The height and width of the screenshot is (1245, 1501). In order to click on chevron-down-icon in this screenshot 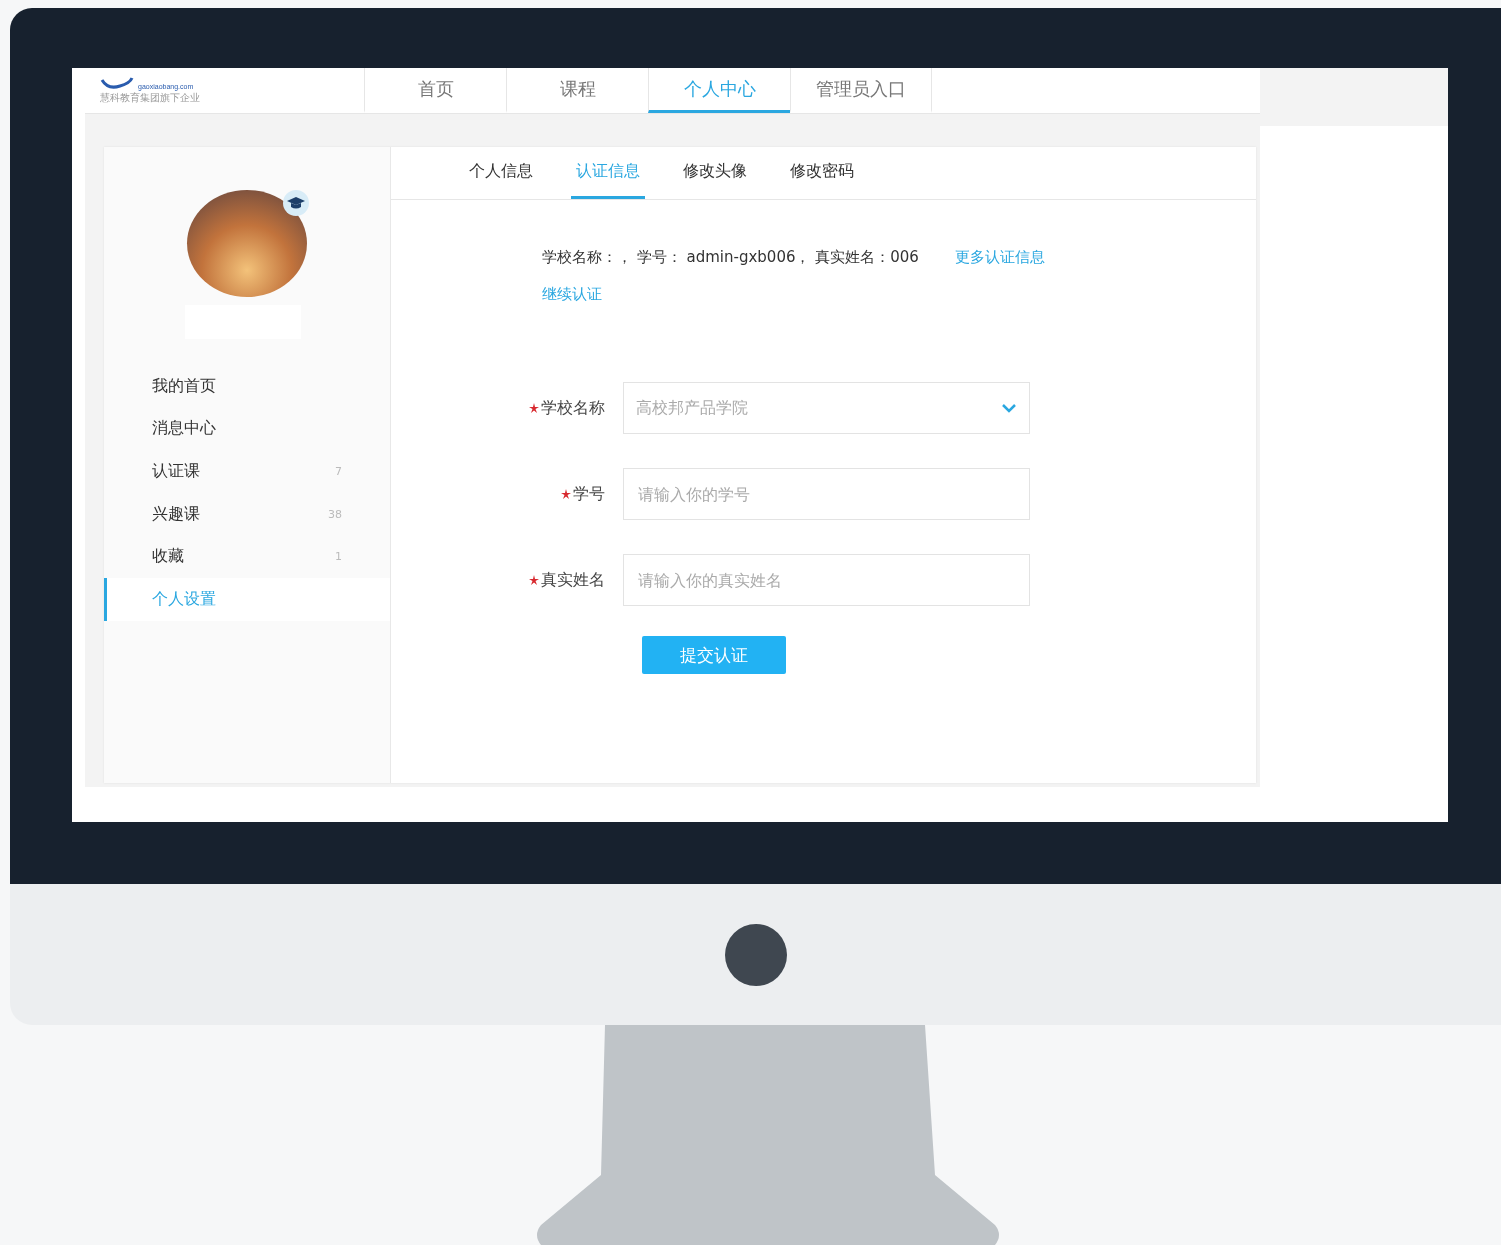, I will do `click(1009, 408)`.